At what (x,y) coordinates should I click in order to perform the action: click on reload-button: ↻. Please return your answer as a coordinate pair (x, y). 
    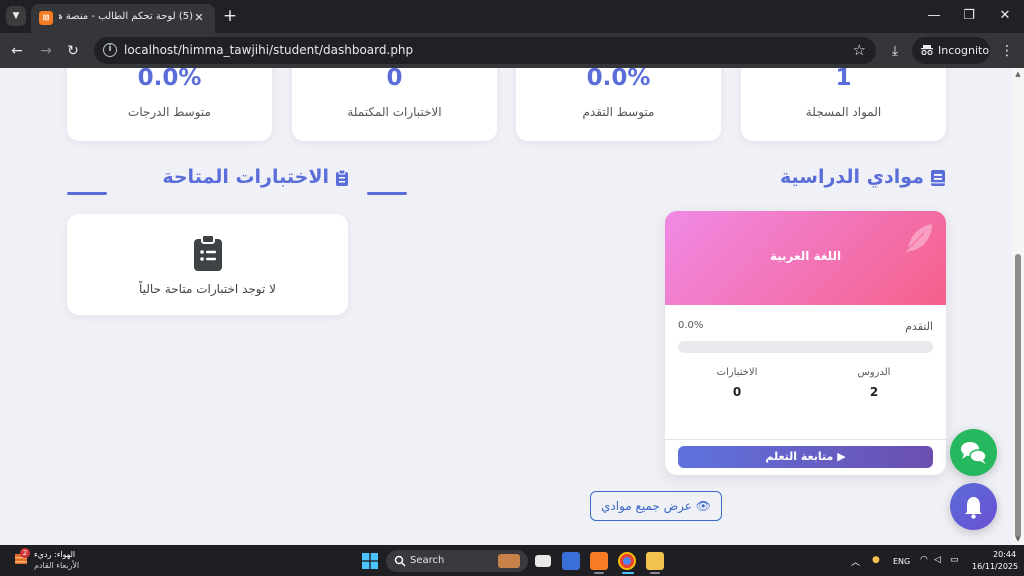
    Looking at the image, I should click on (73, 51).